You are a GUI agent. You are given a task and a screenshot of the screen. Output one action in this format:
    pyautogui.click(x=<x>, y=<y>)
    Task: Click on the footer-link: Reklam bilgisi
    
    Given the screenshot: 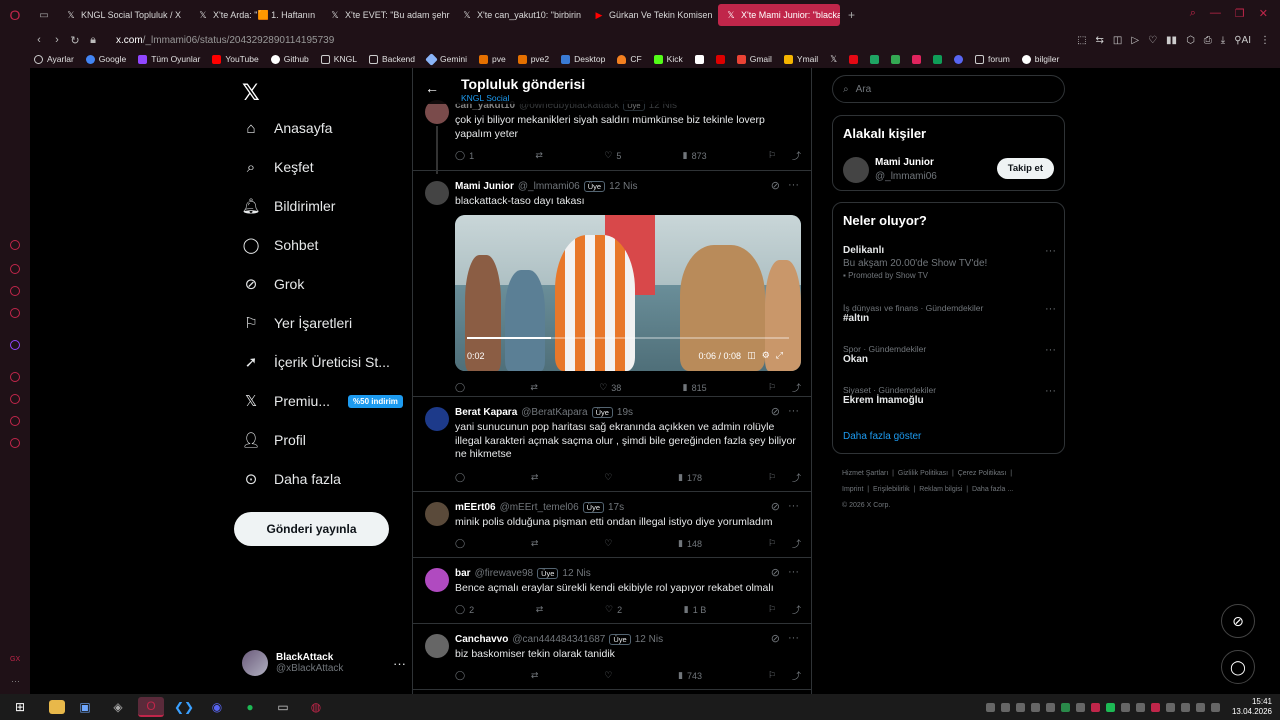 What is the action you would take?
    pyautogui.click(x=940, y=489)
    